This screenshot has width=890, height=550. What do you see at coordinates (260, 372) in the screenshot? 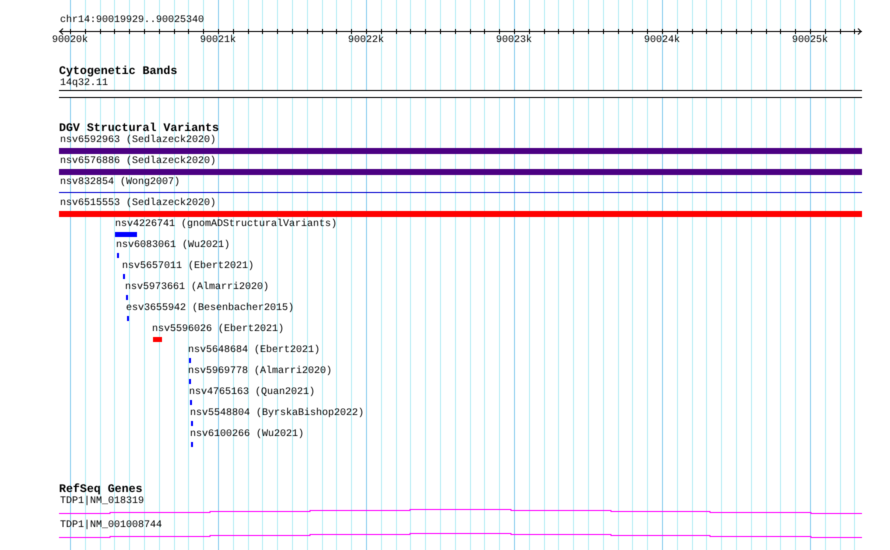
I see `variant-label: nsv5969778 (Almarri2020)` at bounding box center [260, 372].